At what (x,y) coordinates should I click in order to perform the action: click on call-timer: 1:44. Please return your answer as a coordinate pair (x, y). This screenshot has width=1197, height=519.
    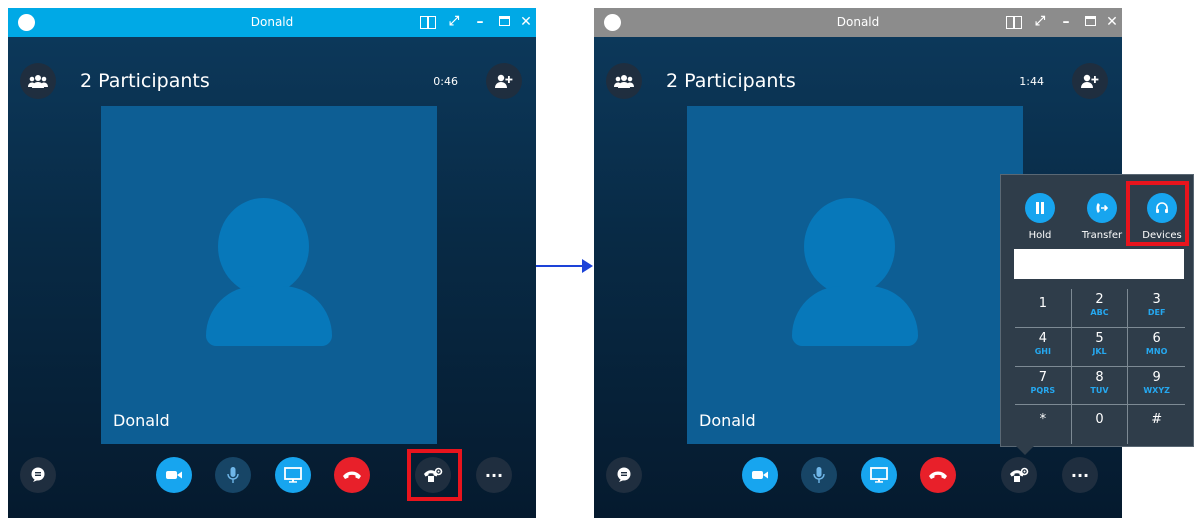
    Looking at the image, I should click on (1031, 81).